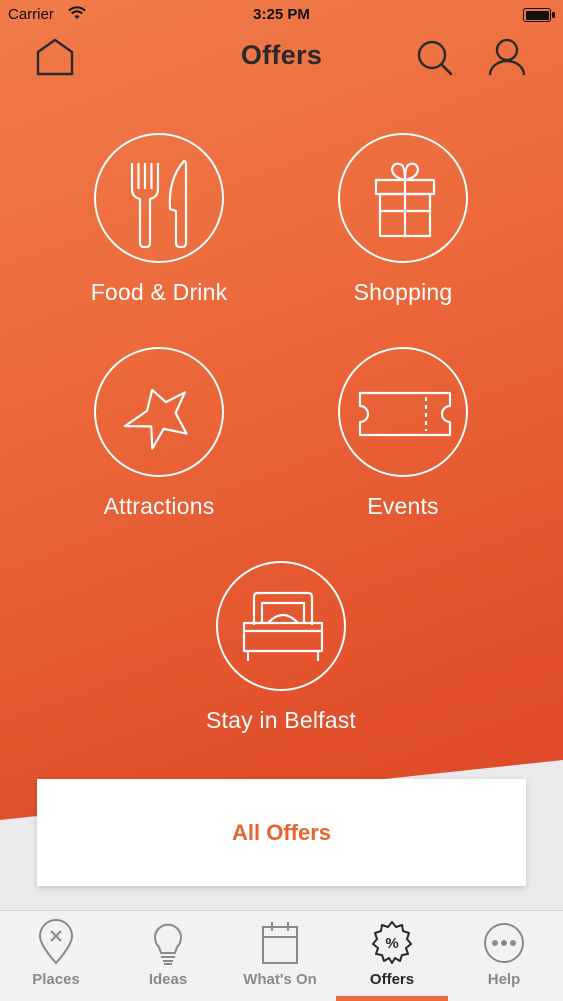 This screenshot has width=563, height=1001. What do you see at coordinates (504, 943) in the screenshot?
I see `more-icon` at bounding box center [504, 943].